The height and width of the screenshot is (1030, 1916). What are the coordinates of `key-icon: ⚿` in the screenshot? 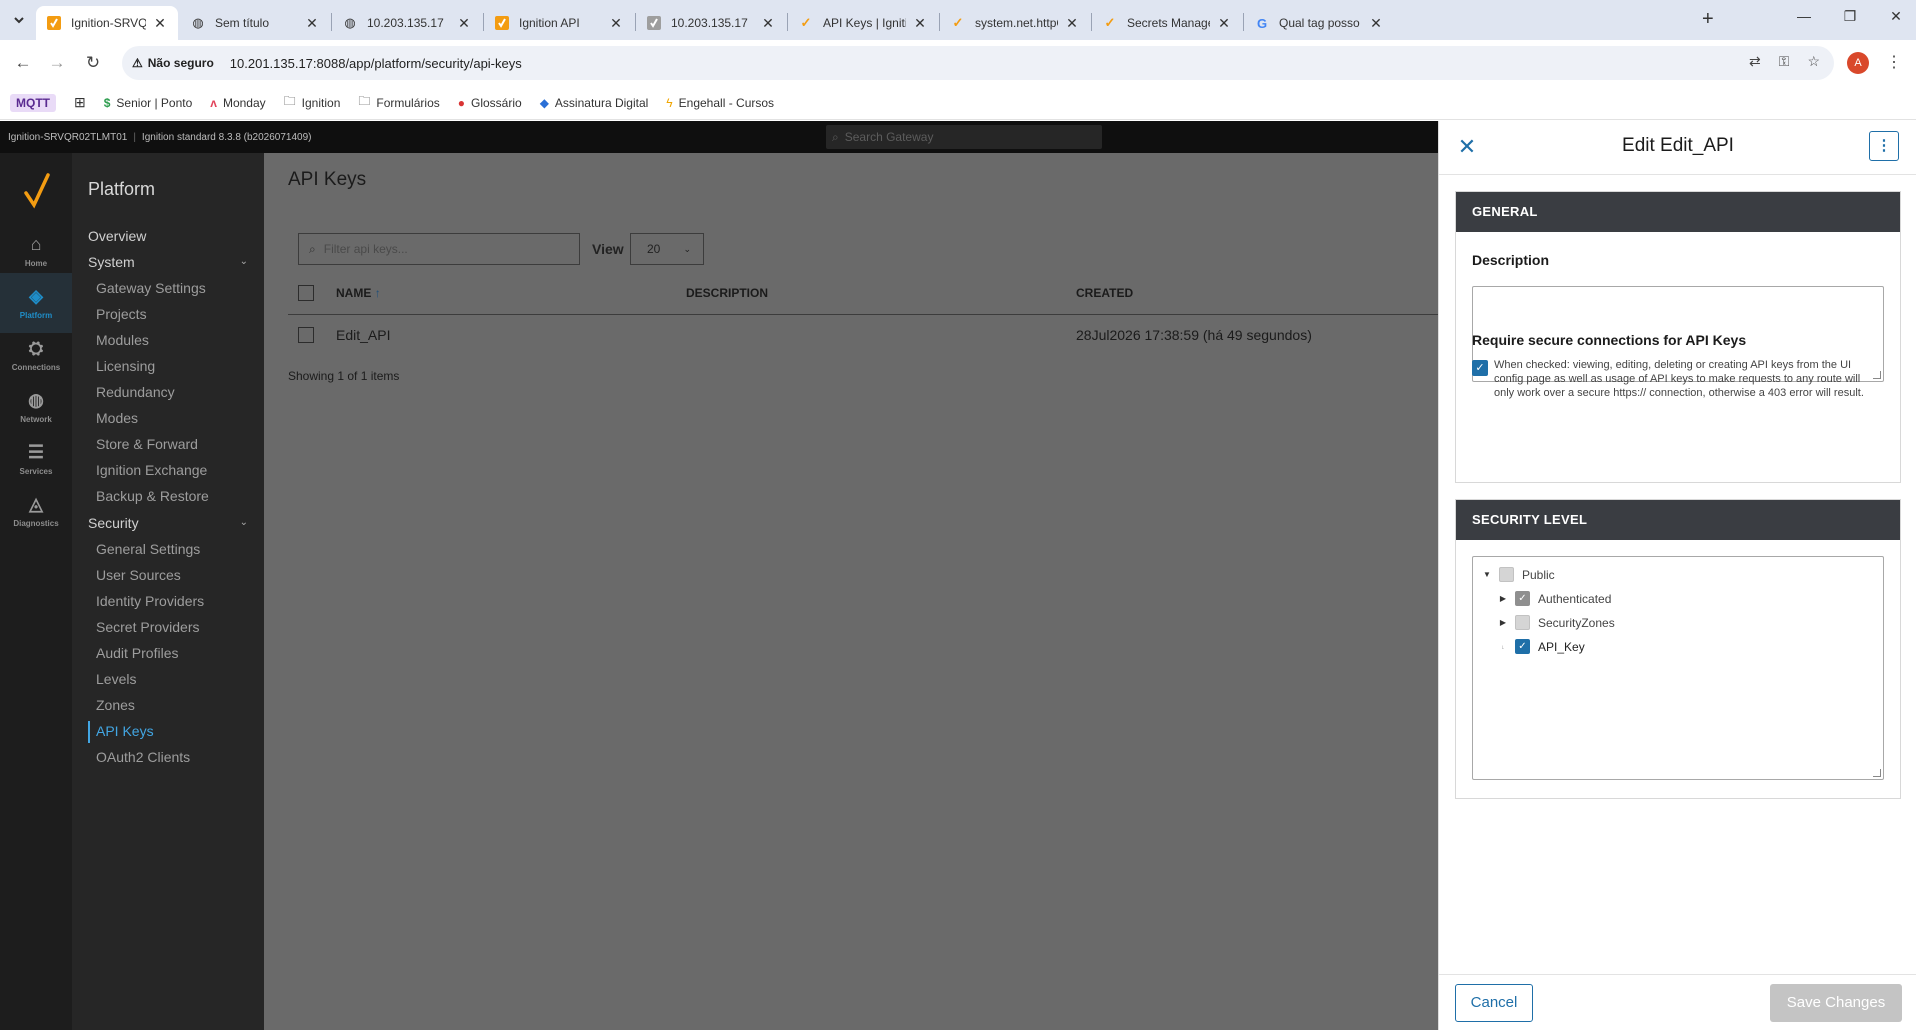 It's located at (1784, 61).